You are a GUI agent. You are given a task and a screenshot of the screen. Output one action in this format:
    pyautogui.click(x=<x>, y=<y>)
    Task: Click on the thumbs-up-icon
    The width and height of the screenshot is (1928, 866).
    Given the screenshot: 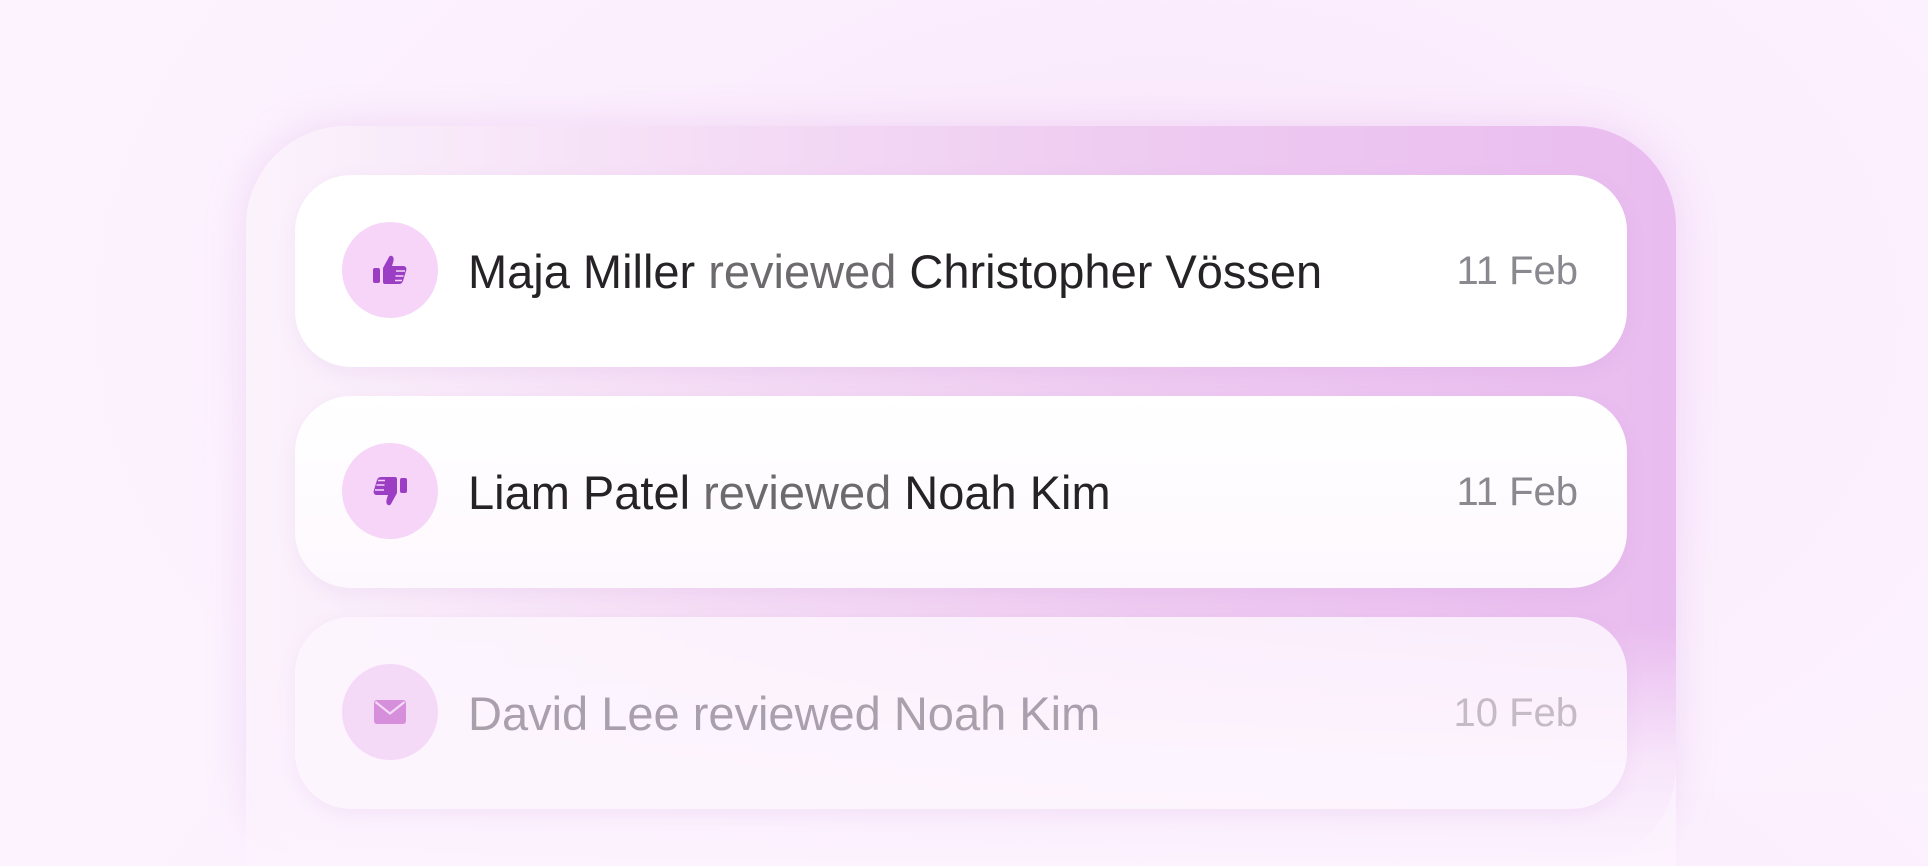 What is the action you would take?
    pyautogui.click(x=390, y=270)
    